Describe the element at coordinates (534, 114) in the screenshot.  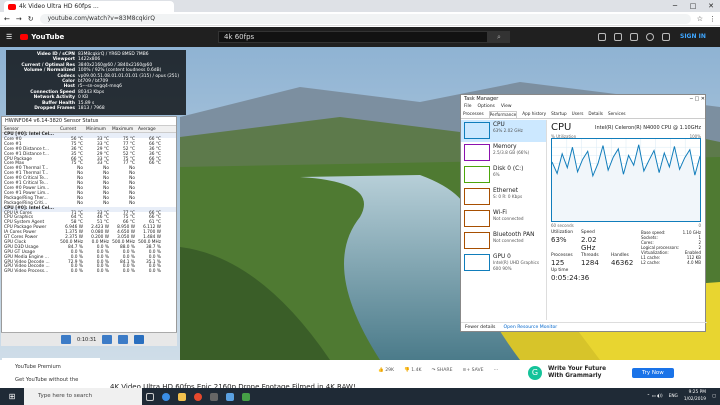
I see `tm-tab: App history` at that location.